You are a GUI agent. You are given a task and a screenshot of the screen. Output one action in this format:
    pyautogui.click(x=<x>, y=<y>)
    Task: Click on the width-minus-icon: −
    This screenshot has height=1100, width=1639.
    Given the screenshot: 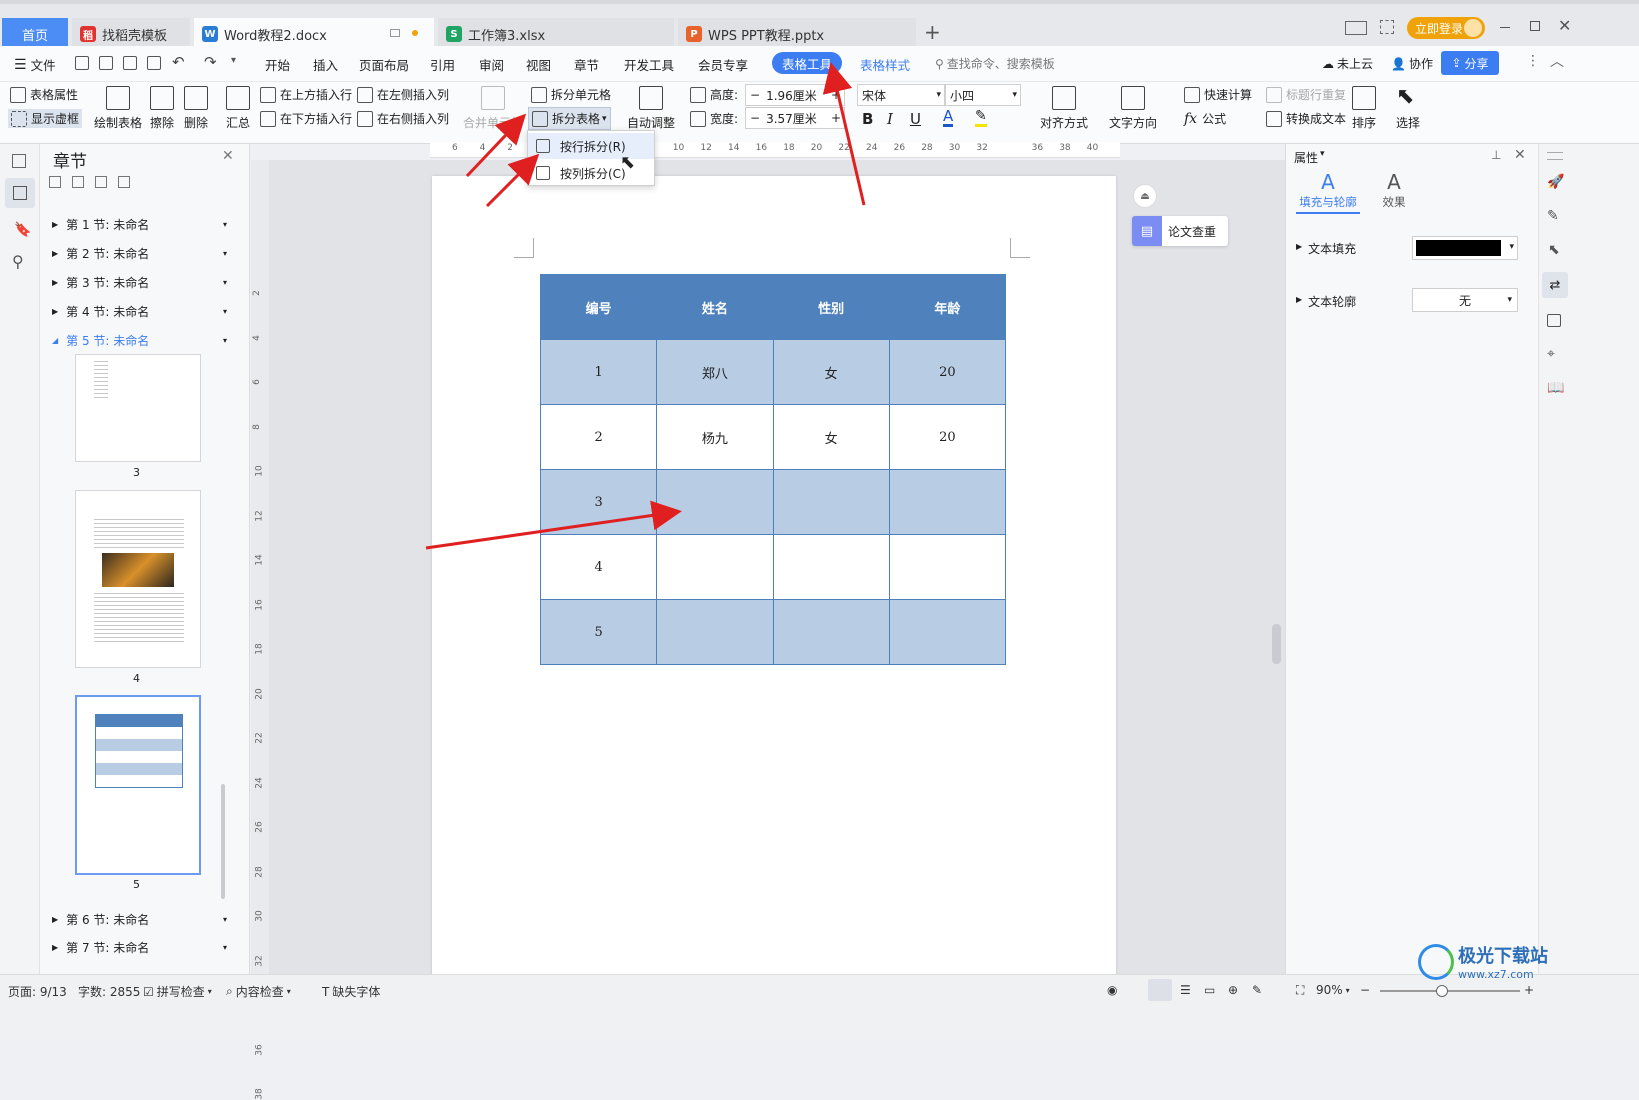 What is the action you would take?
    pyautogui.click(x=755, y=118)
    